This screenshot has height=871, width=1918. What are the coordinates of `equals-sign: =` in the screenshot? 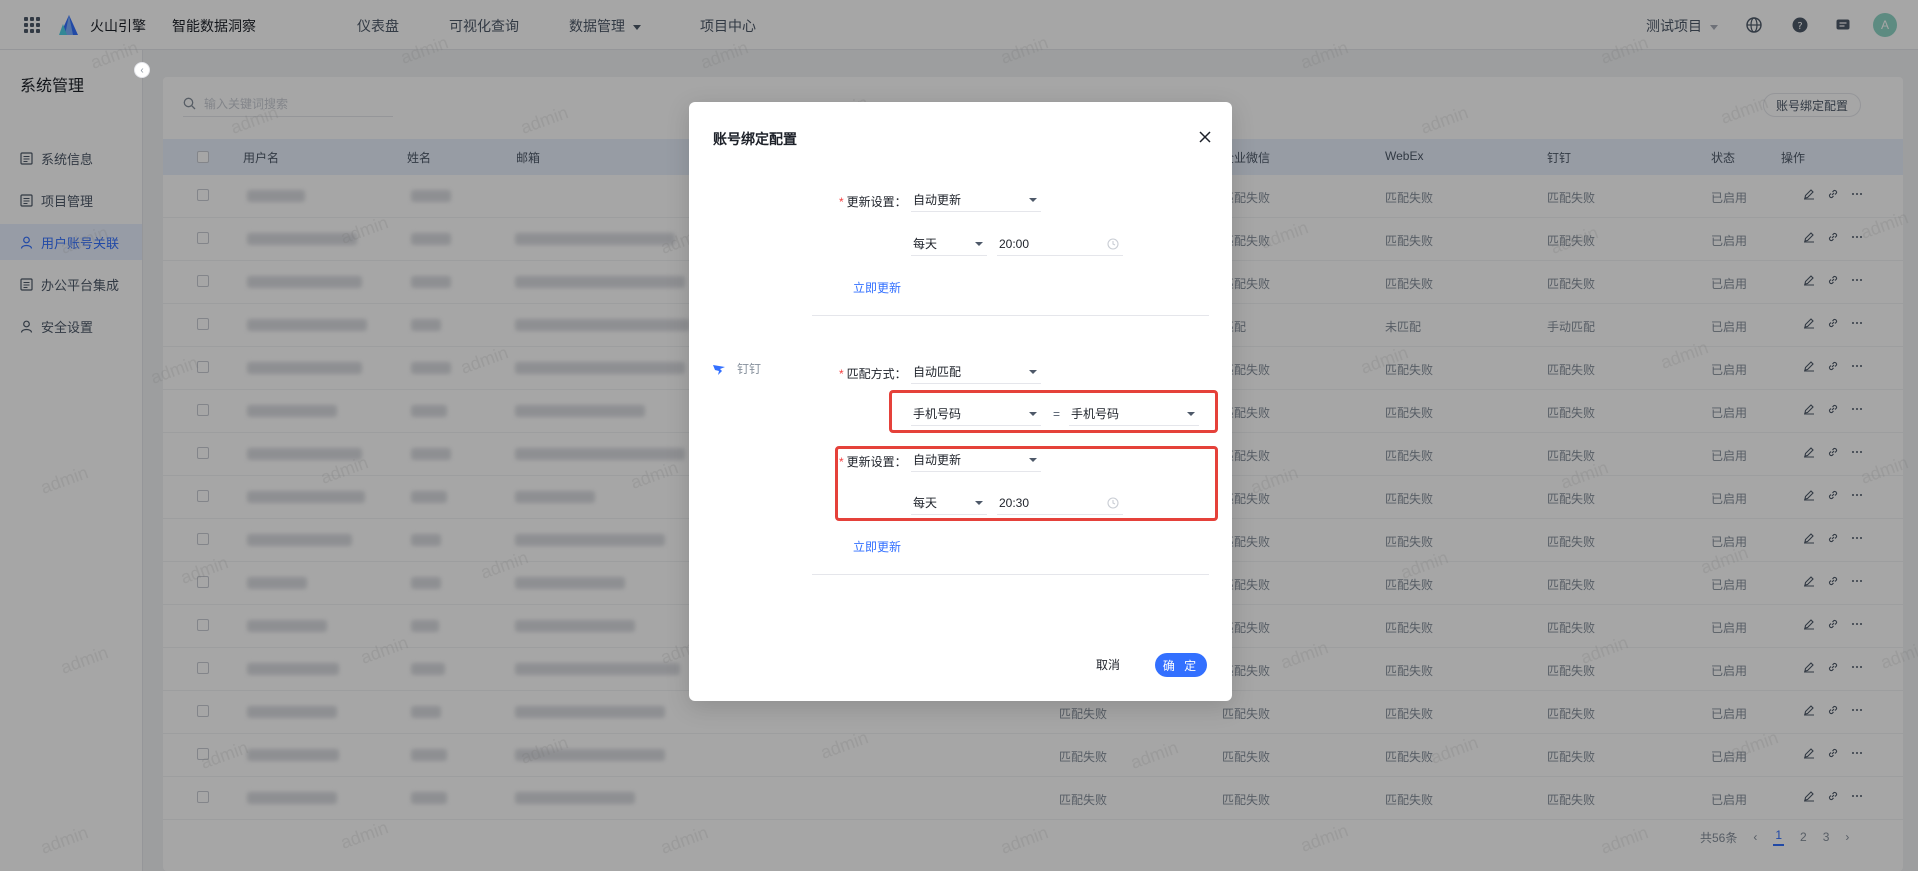 It's located at (1057, 414).